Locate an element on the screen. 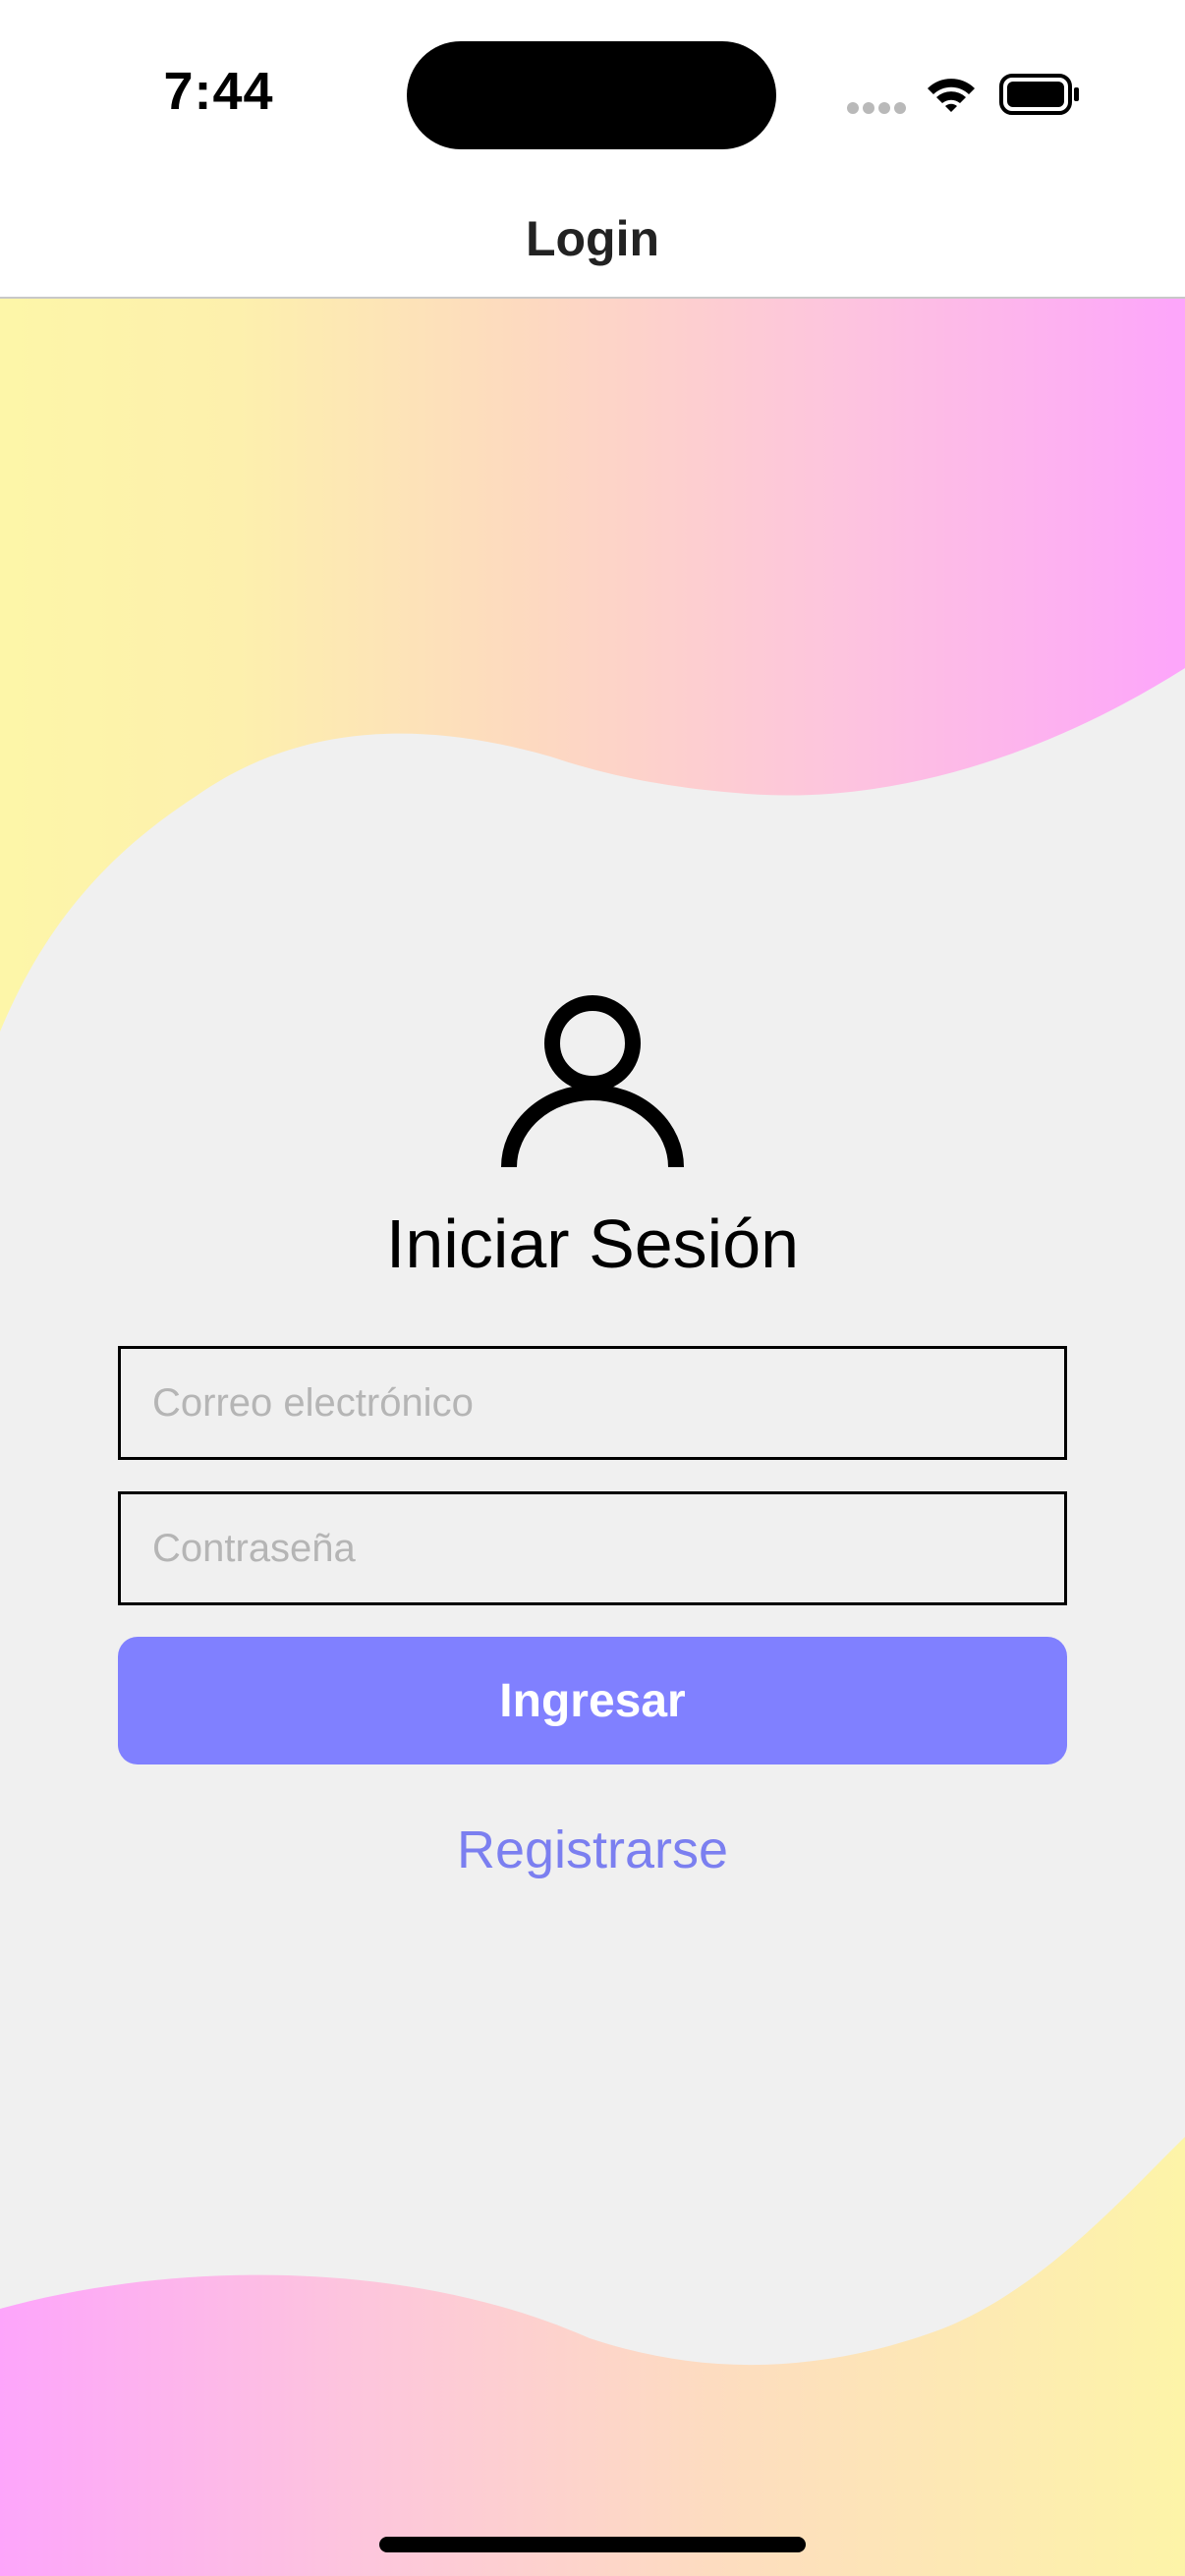  login-button: Ingresar is located at coordinates (592, 1700).